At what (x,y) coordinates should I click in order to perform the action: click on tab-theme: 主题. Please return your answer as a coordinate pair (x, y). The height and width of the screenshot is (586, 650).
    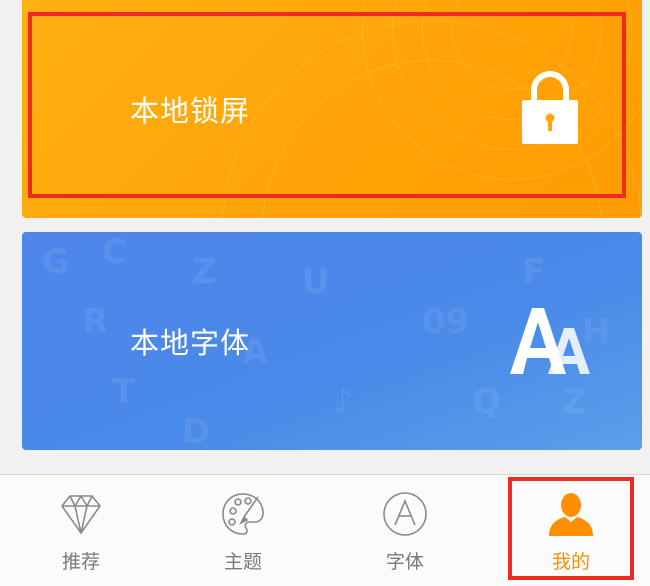
    Looking at the image, I should click on (243, 530).